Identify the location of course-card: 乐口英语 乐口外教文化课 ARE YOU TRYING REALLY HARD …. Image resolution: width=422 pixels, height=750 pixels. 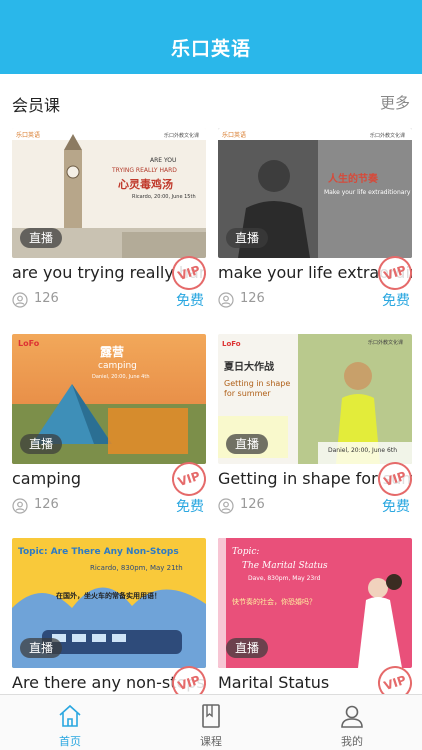
(111, 221).